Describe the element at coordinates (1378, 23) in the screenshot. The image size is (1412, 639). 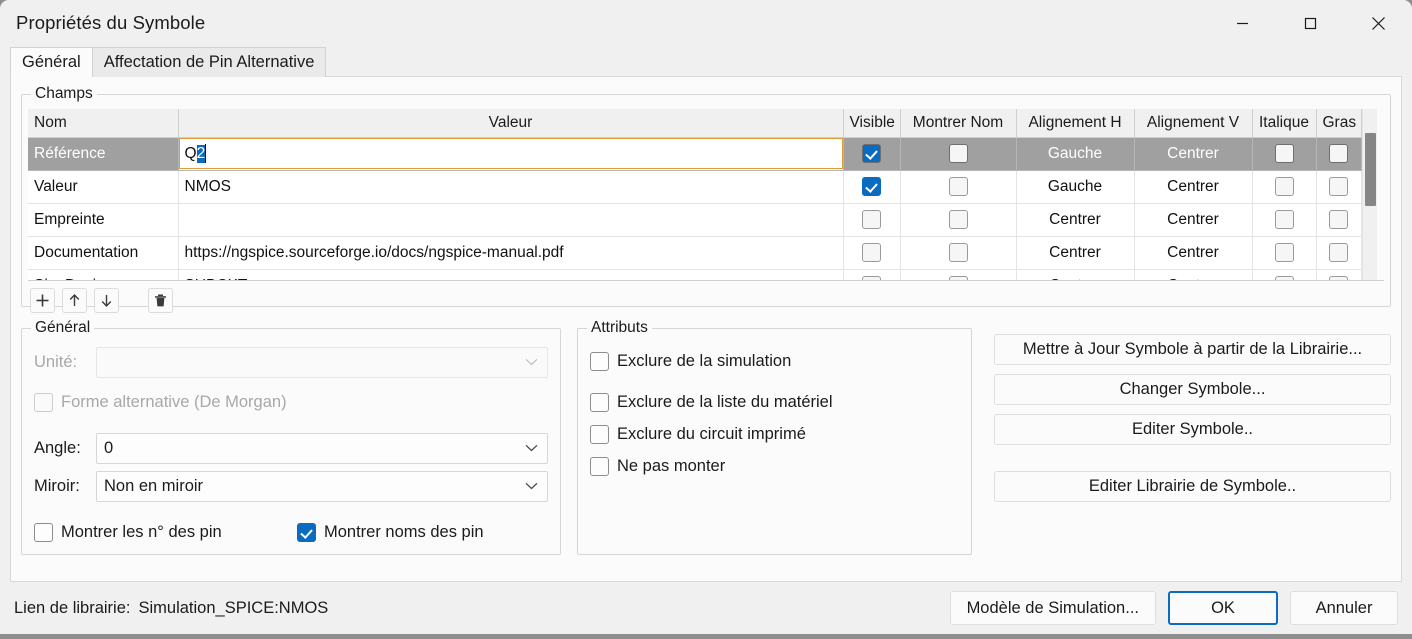
I see `close-icon` at that location.